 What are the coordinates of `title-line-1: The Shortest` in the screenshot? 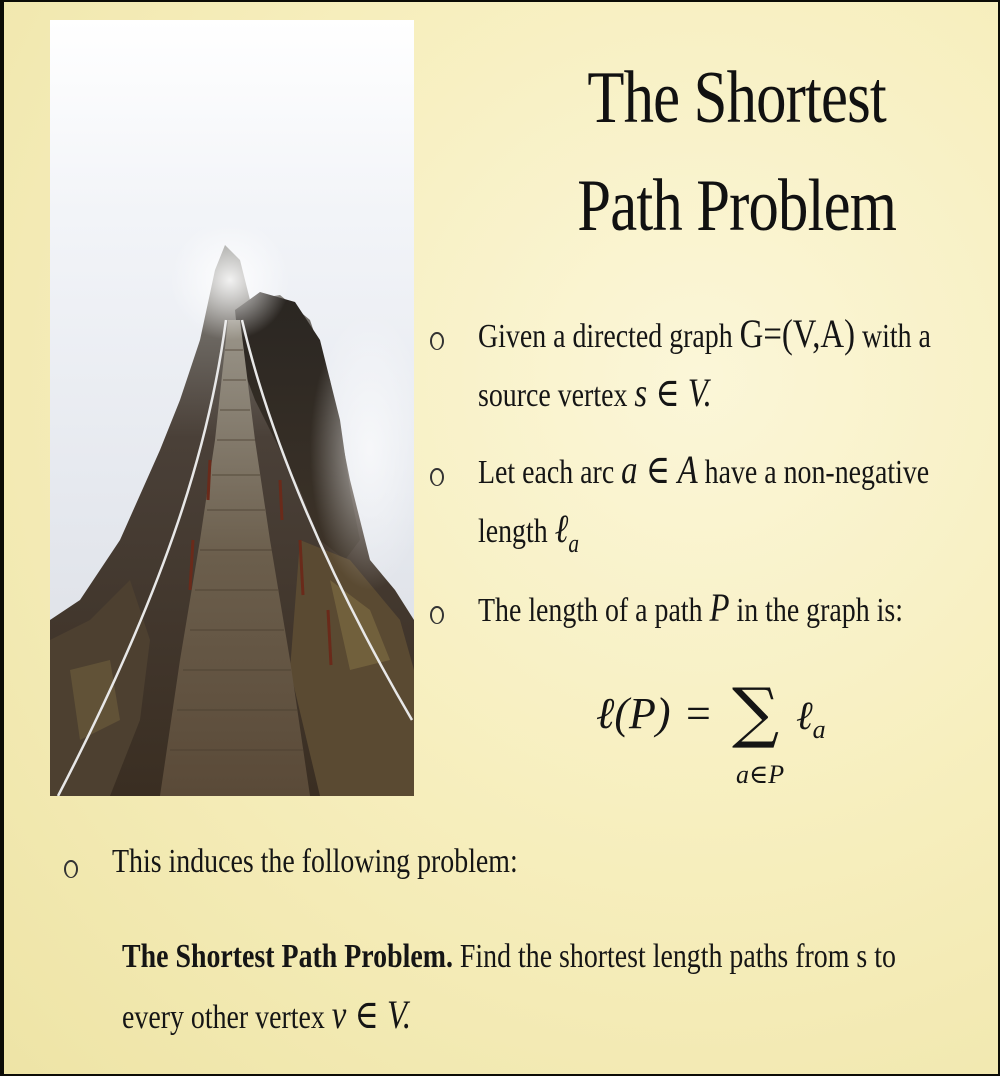 It's located at (736, 98).